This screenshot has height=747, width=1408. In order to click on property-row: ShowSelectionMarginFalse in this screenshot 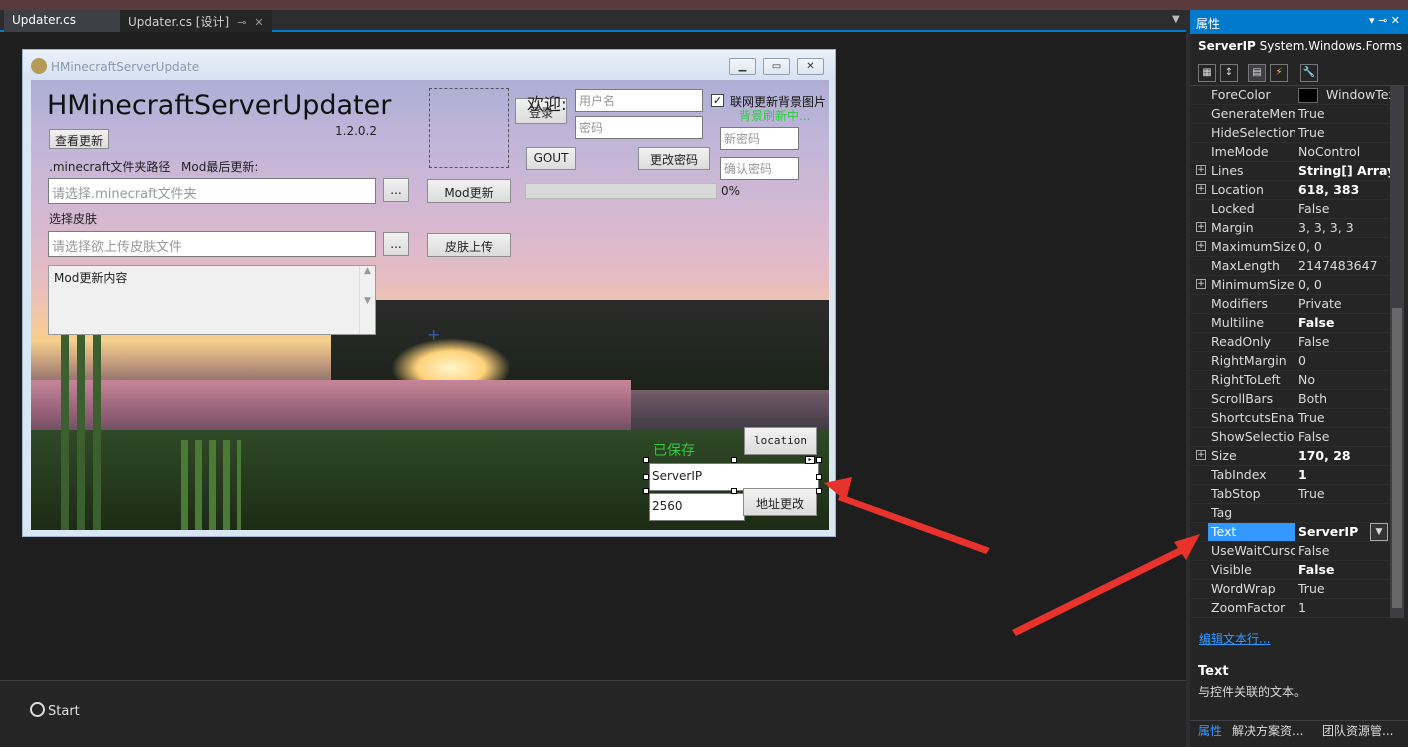, I will do `click(1290, 437)`.